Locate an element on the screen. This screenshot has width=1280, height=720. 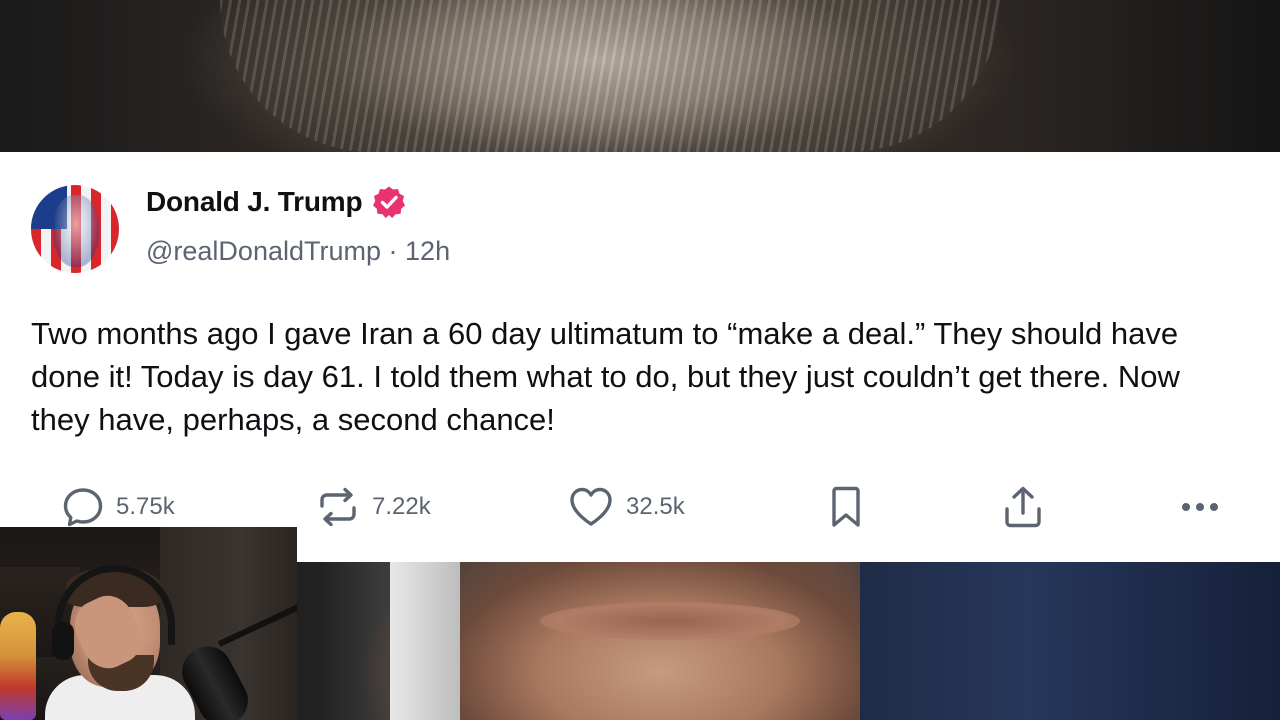
bookmark-button is located at coordinates (846, 507).